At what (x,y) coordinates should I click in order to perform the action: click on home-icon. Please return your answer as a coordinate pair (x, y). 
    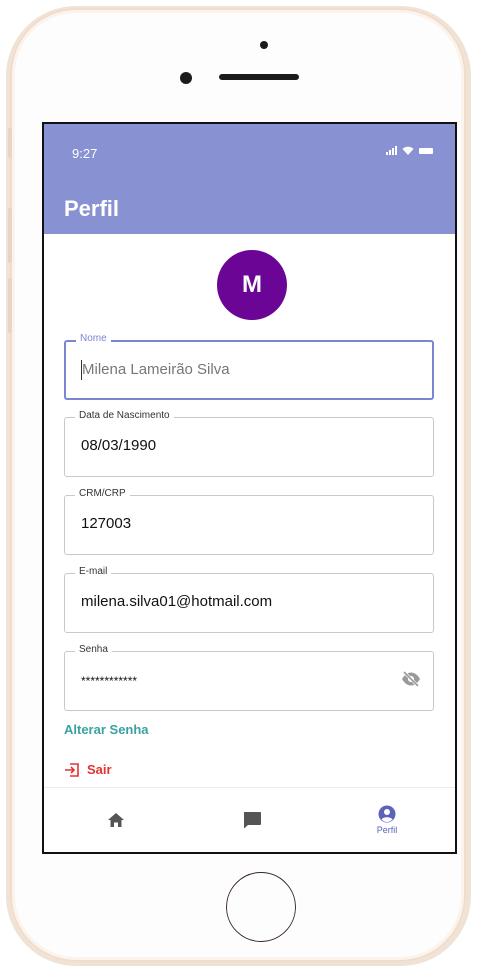
    Looking at the image, I should click on (116, 820).